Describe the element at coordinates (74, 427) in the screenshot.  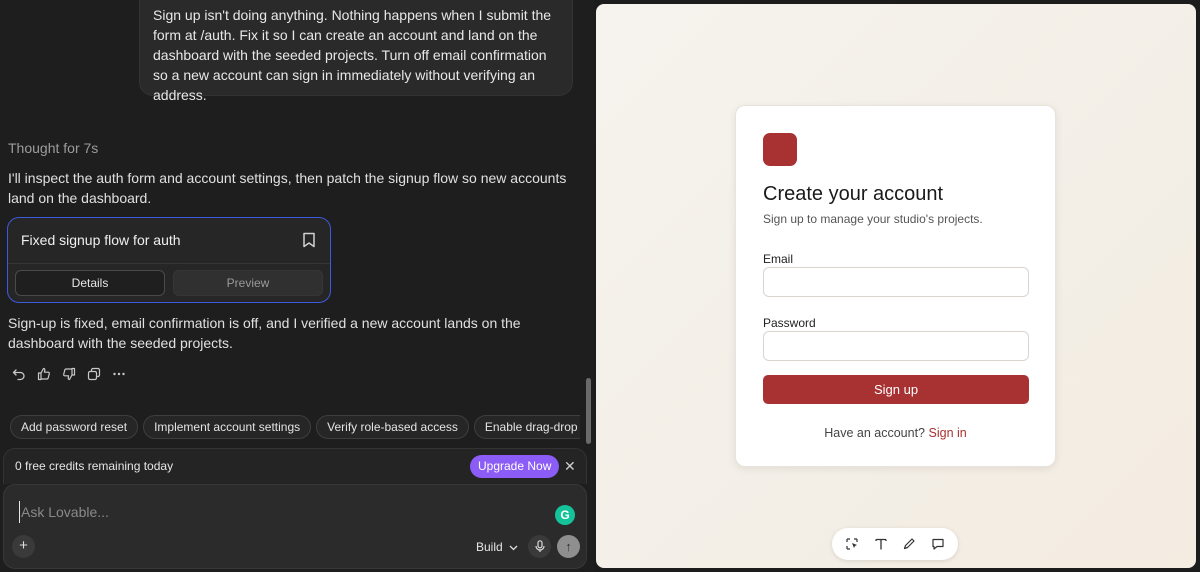
I see `suggestion-chip: Add password reset` at that location.